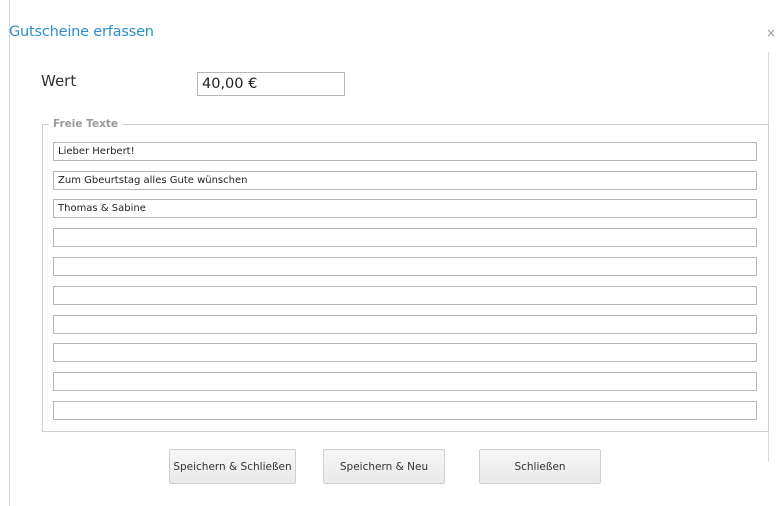  What do you see at coordinates (85, 124) in the screenshot?
I see `freie-texte-legend: Freie Texte` at bounding box center [85, 124].